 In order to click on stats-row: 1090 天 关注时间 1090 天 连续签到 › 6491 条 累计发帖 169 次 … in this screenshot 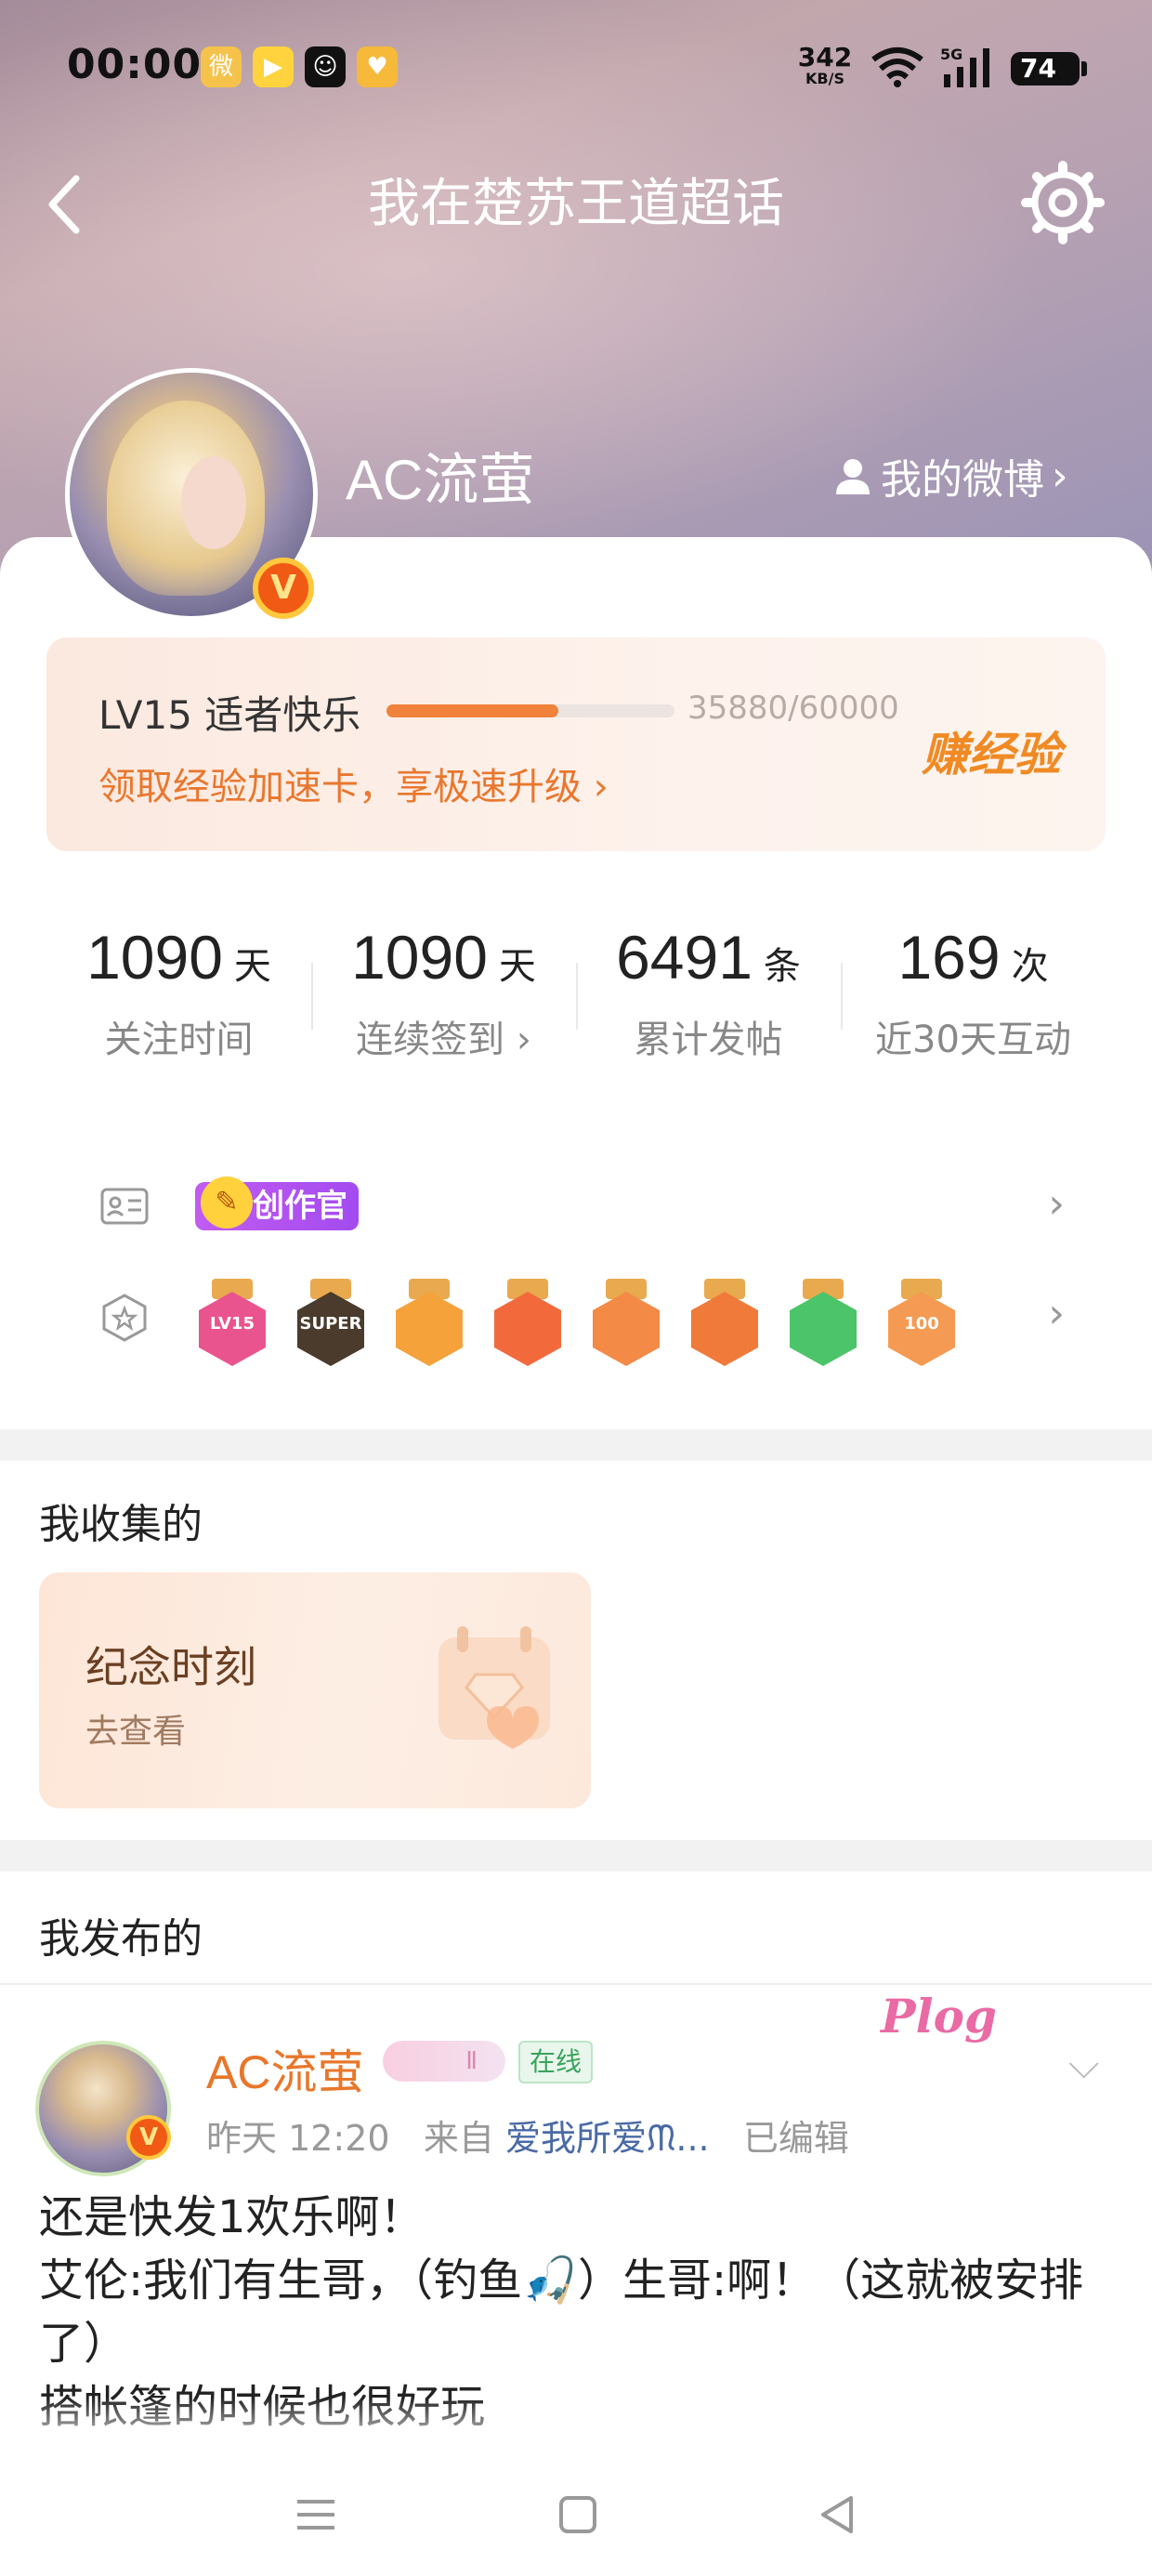, I will do `click(576, 985)`.